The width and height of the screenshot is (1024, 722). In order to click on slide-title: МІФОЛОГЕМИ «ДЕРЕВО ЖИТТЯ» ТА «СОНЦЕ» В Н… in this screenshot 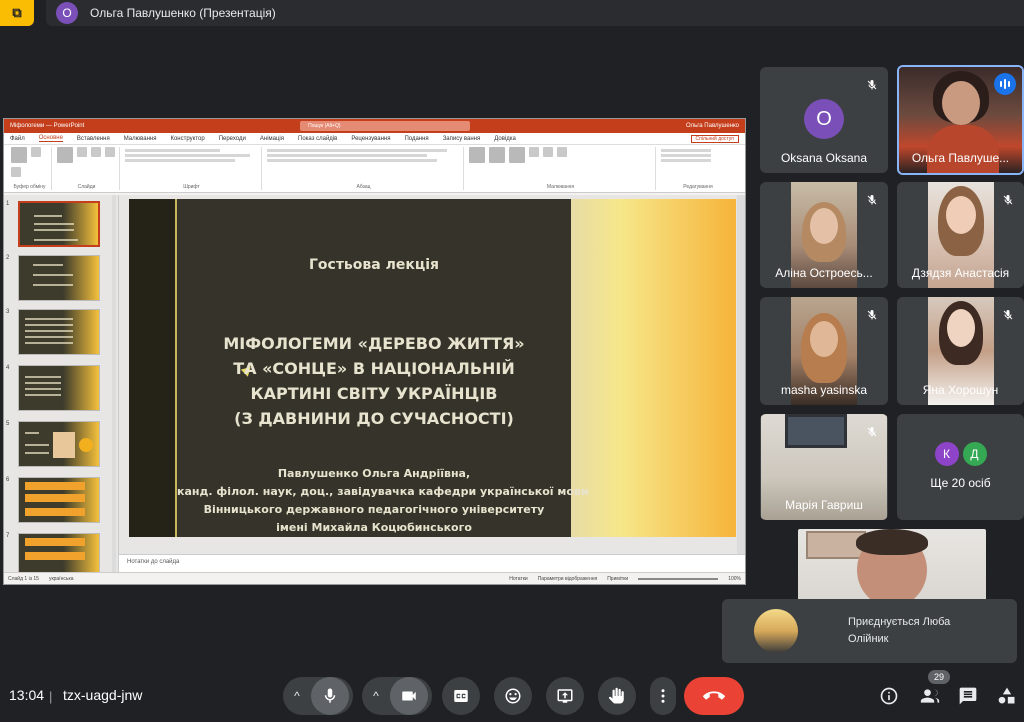, I will do `click(374, 381)`.